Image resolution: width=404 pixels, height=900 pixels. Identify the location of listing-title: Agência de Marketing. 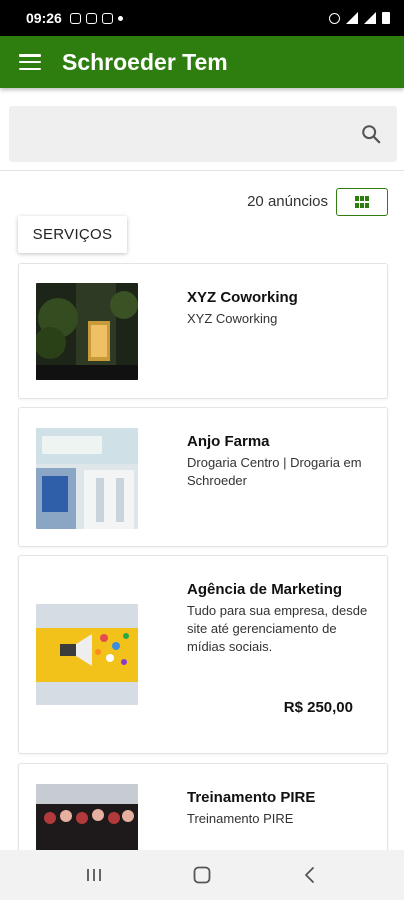
(265, 589).